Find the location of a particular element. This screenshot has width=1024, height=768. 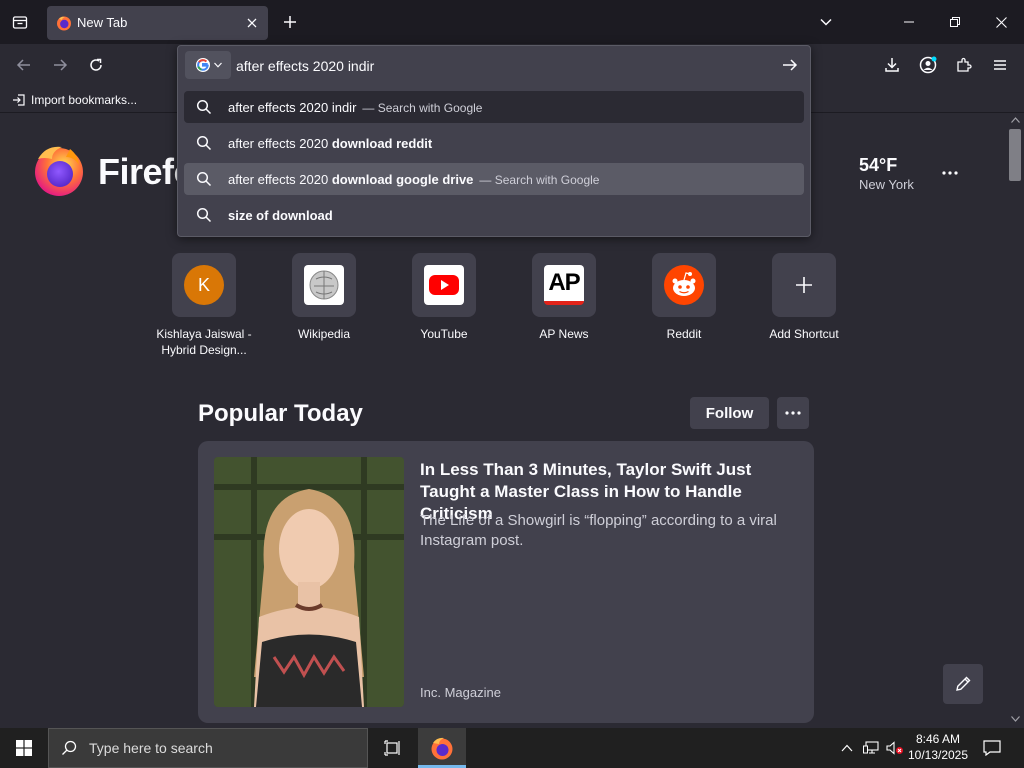

puzzle-icon is located at coordinates (964, 64).